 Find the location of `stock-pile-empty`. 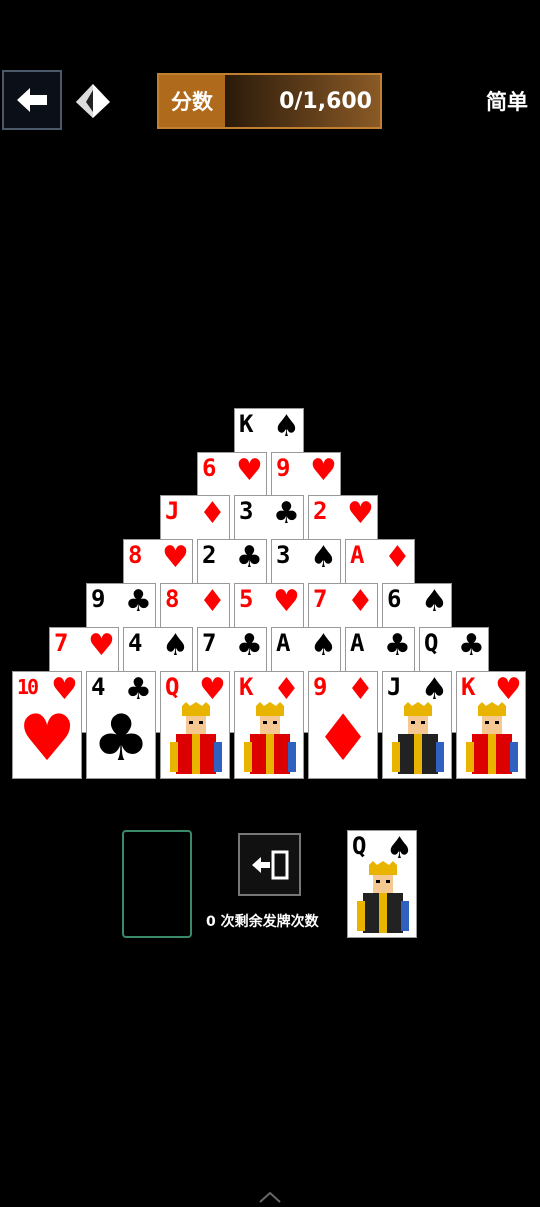

stock-pile-empty is located at coordinates (157, 884).